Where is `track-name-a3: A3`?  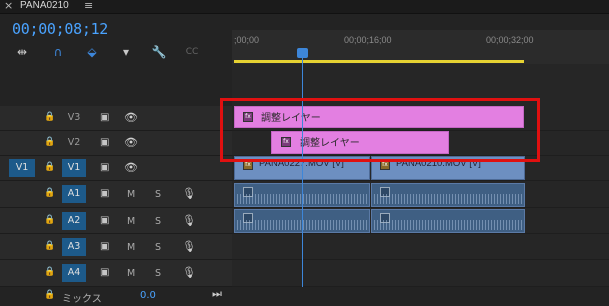
track-name-a3: A3 is located at coordinates (74, 247).